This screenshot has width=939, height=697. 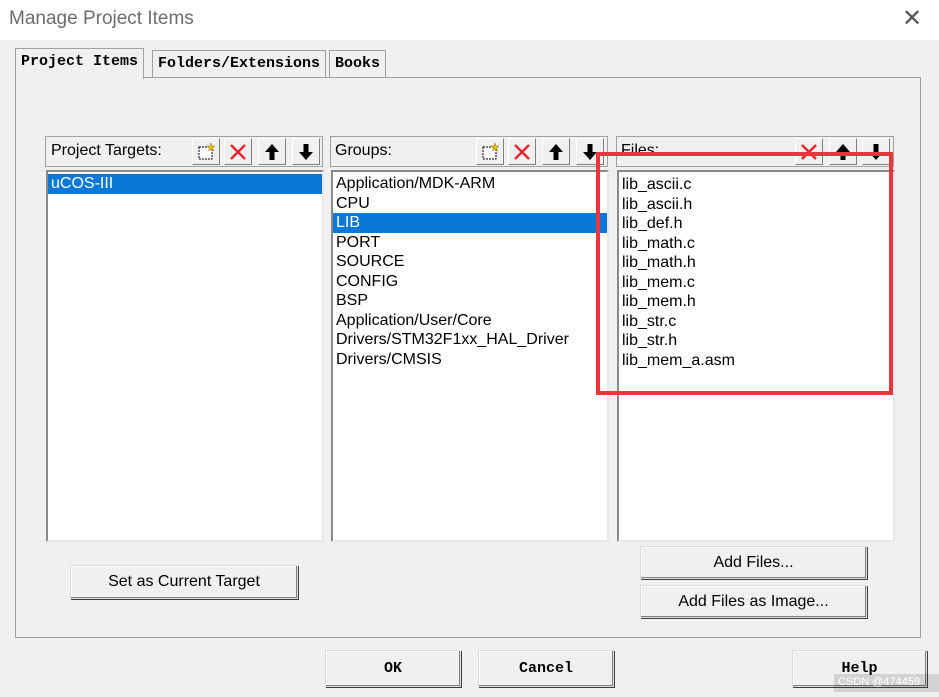 I want to click on window-title: Manage Project Items, so click(x=101, y=18).